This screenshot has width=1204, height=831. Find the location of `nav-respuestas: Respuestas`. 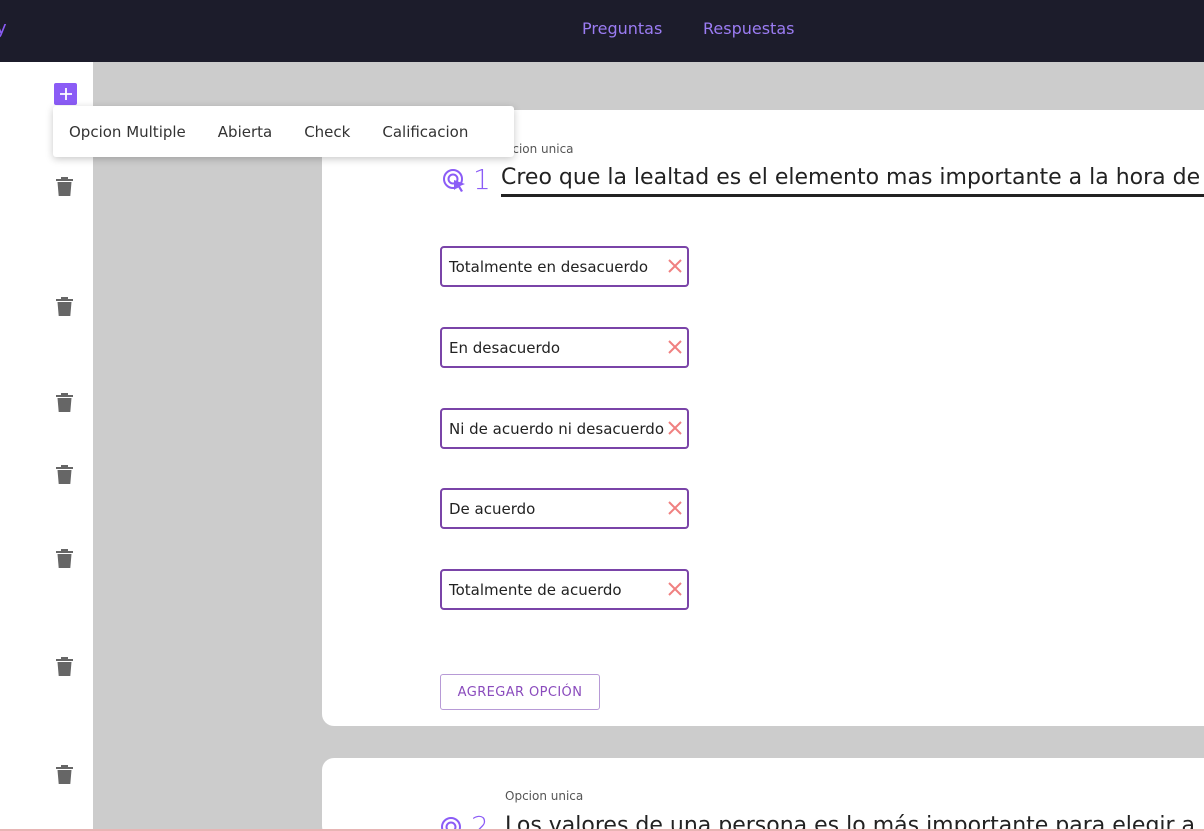

nav-respuestas: Respuestas is located at coordinates (748, 28).